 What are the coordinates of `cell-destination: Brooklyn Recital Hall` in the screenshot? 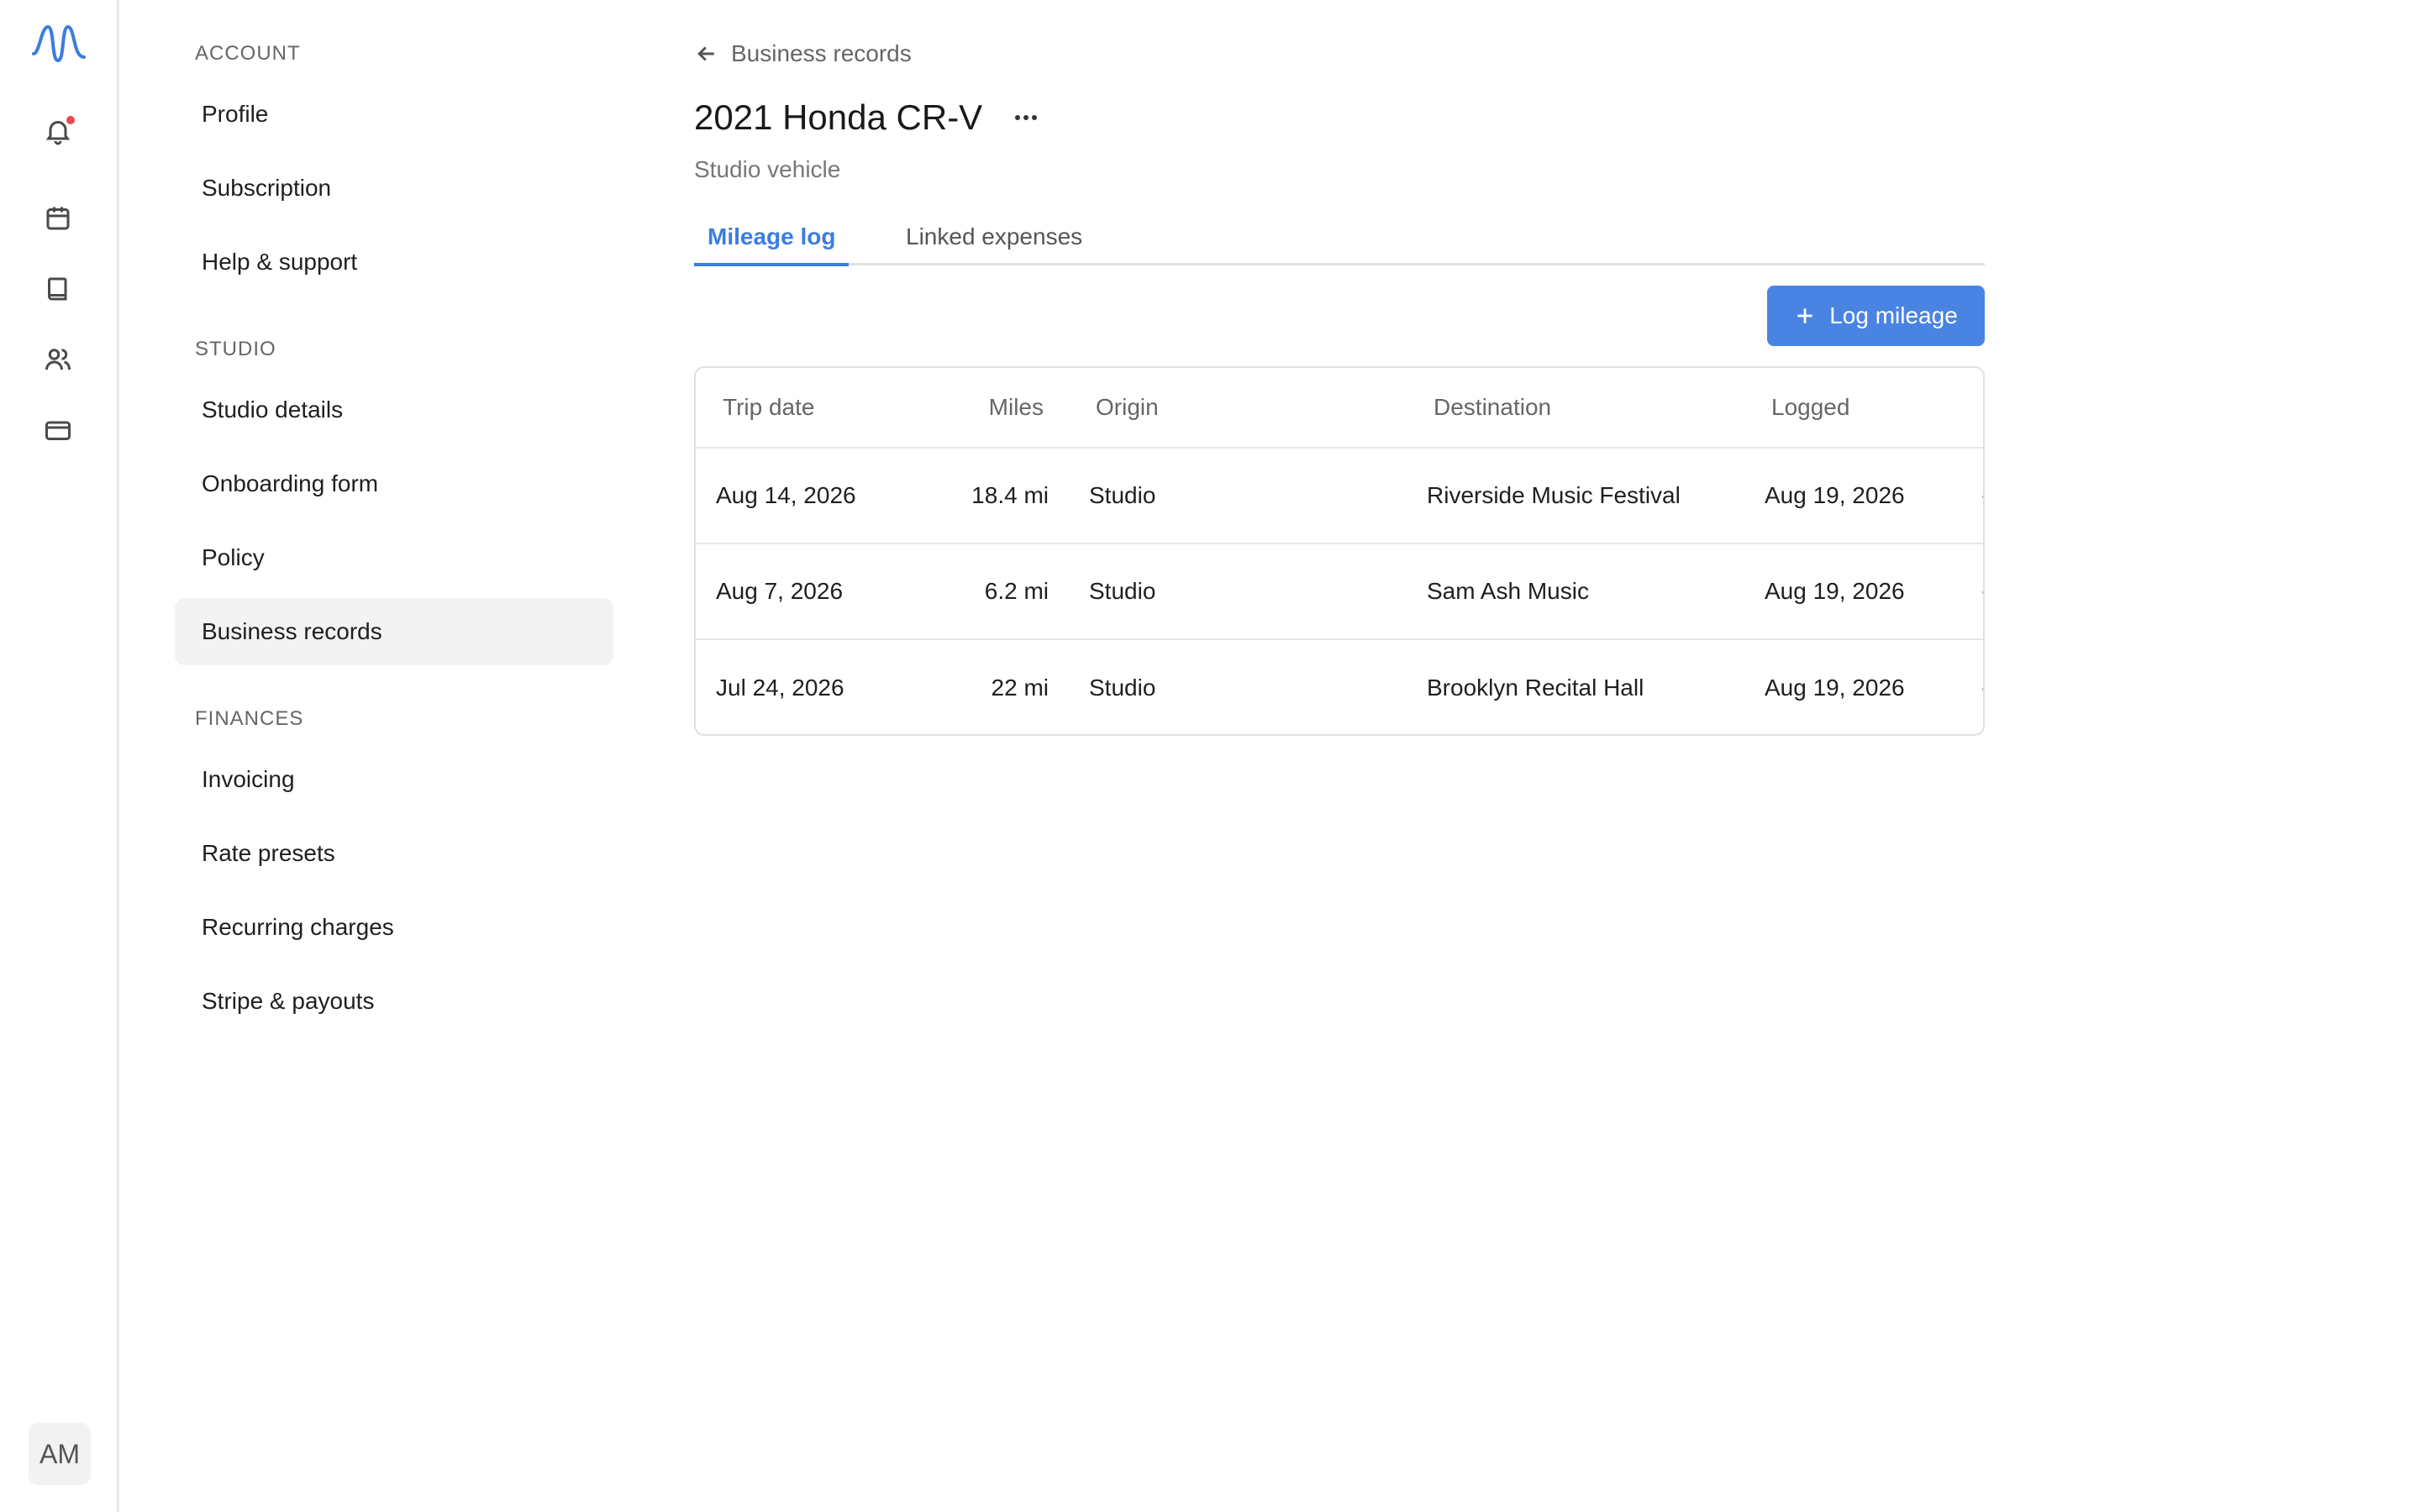 It's located at (1535, 688).